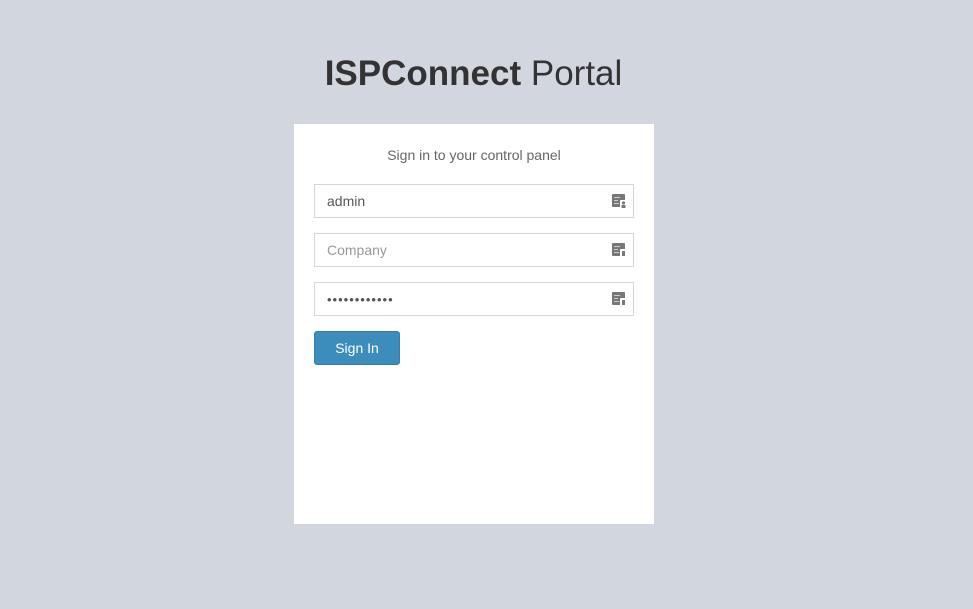  Describe the element at coordinates (423, 73) in the screenshot. I see `brand-name-bold: ISPConnect` at that location.